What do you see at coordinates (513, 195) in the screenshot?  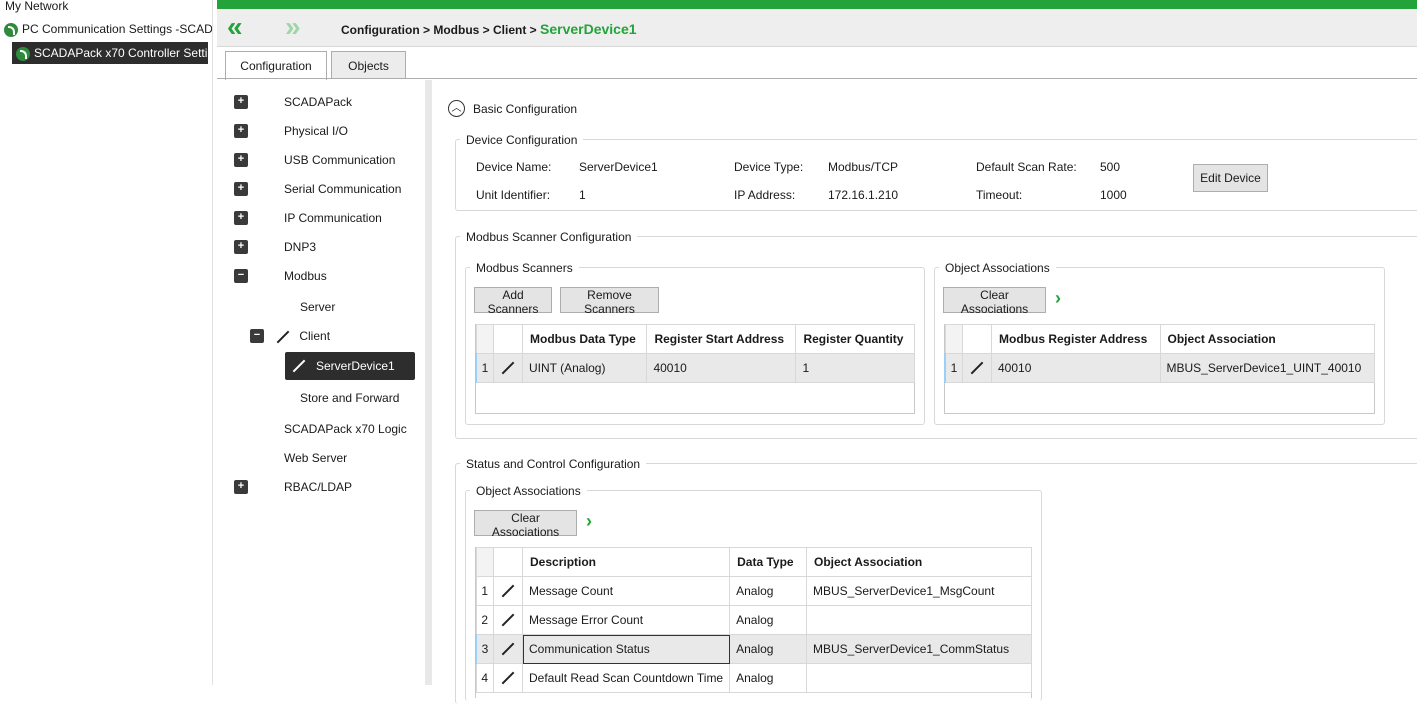 I see `unit-identifier-label: Unit Identifier:` at bounding box center [513, 195].